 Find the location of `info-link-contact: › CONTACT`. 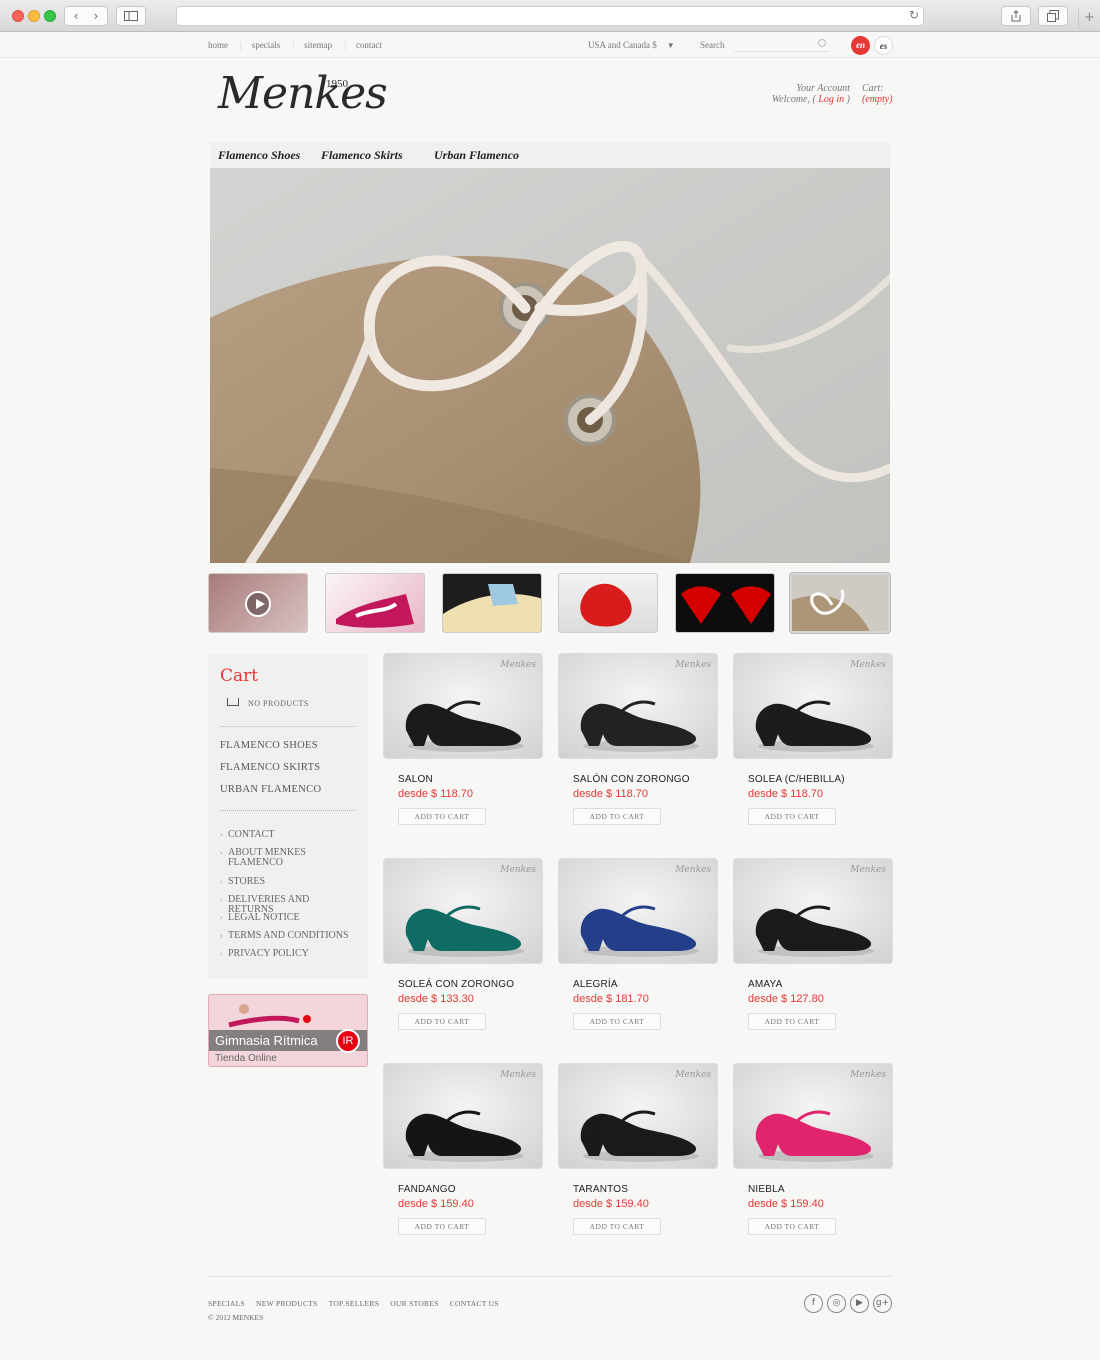

info-link-contact: › CONTACT is located at coordinates (288, 835).